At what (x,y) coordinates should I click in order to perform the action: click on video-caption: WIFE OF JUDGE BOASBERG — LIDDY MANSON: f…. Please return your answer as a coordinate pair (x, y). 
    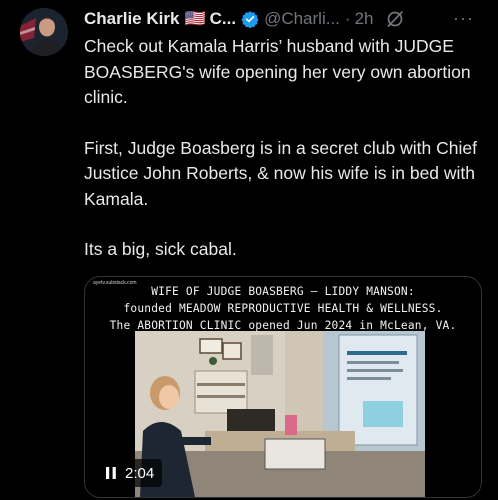
    Looking at the image, I should click on (283, 308).